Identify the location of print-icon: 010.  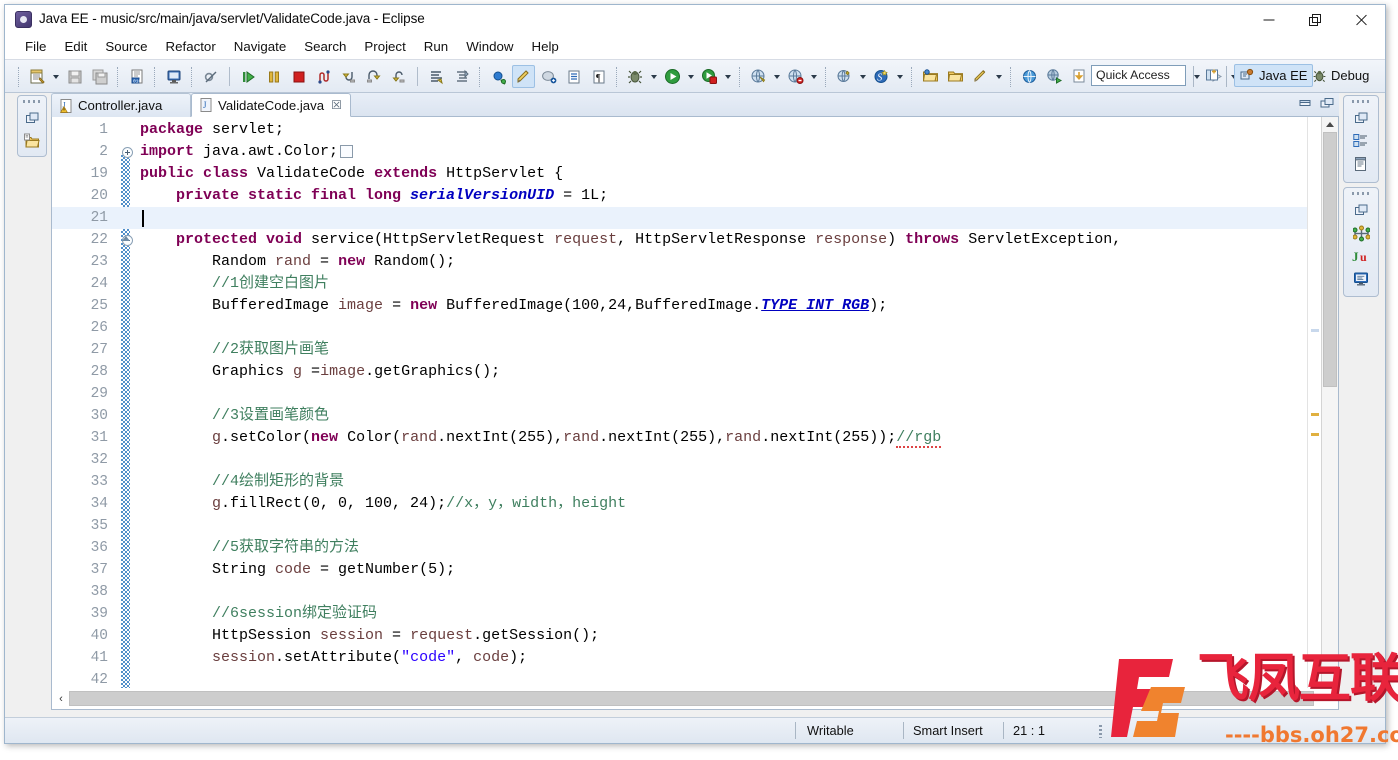
(136, 76).